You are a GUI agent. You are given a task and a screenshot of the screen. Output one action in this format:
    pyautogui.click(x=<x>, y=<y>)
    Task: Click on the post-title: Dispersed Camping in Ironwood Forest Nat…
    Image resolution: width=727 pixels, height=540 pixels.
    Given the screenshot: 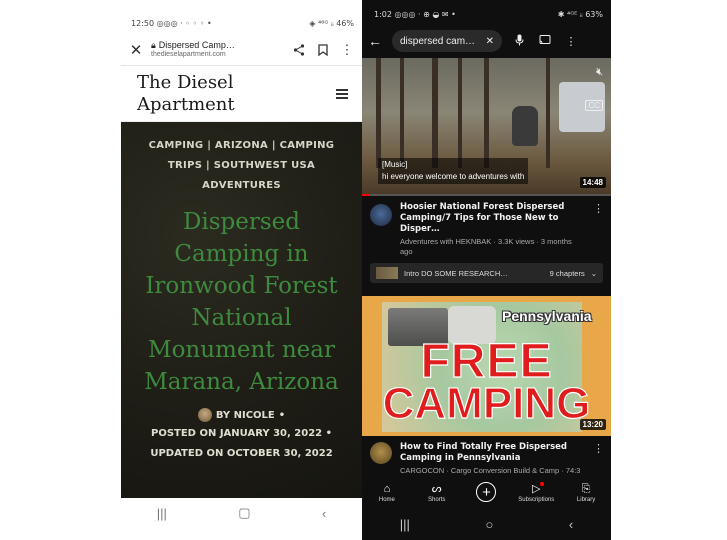 What is the action you would take?
    pyautogui.click(x=241, y=302)
    